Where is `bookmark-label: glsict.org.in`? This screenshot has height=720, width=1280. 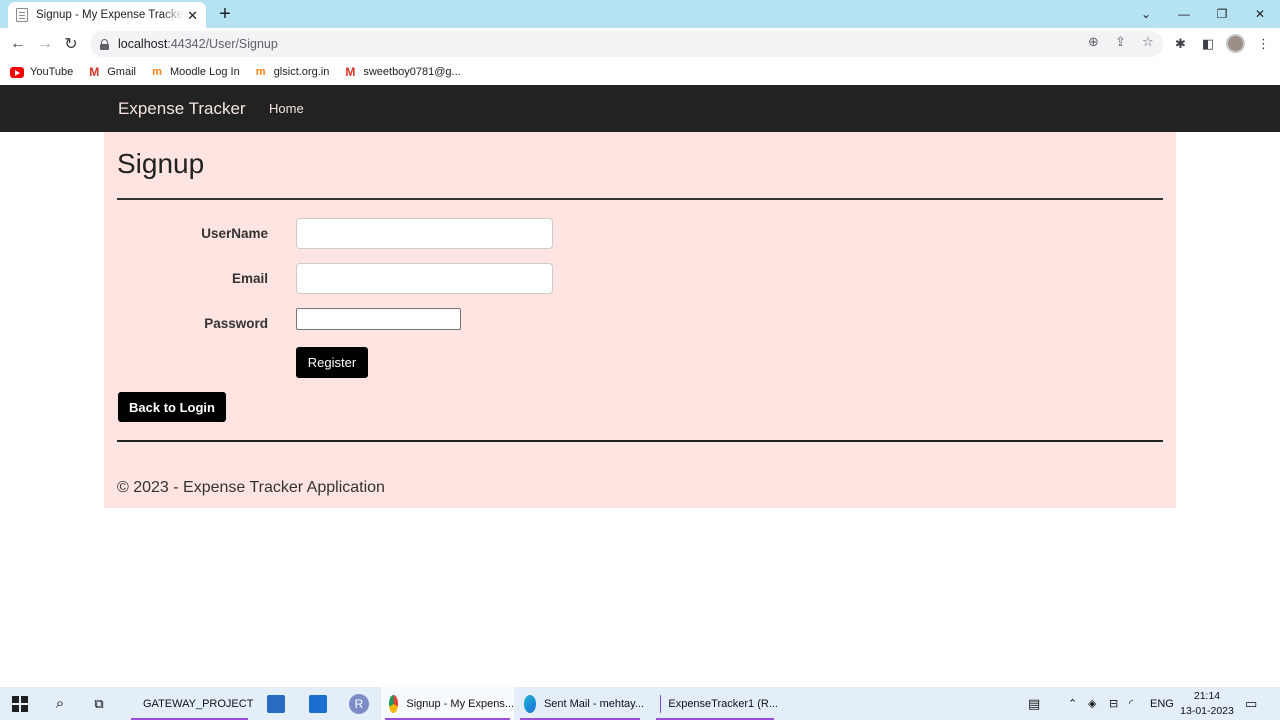 bookmark-label: glsict.org.in is located at coordinates (301, 72).